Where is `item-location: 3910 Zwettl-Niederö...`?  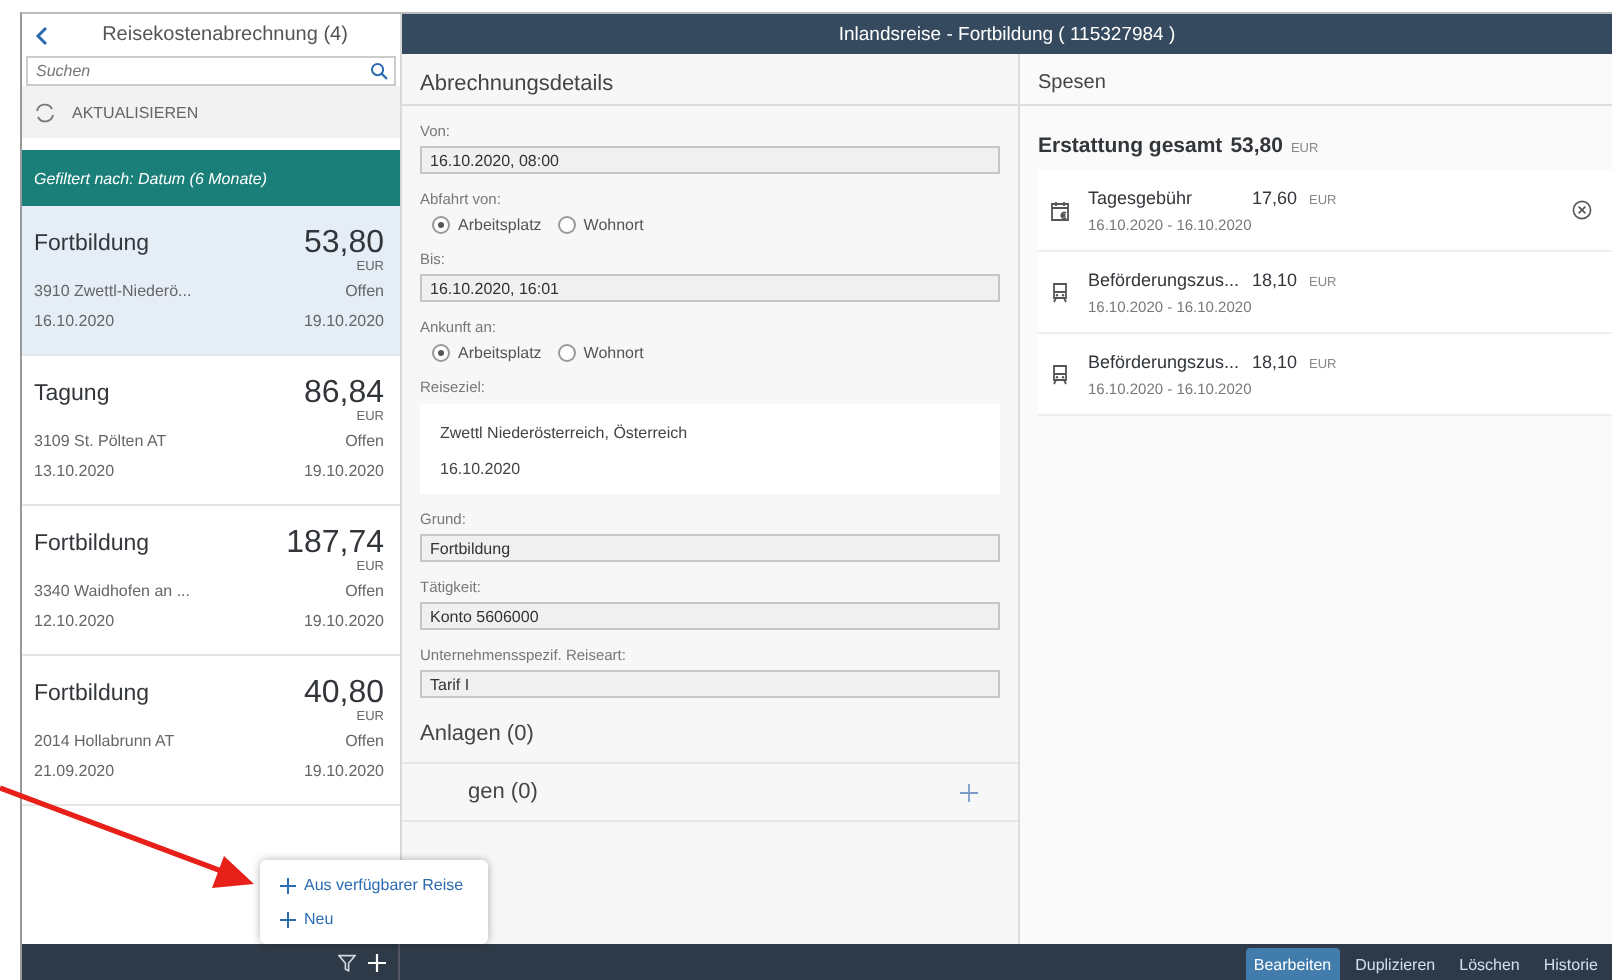 item-location: 3910 Zwettl-Niederö... is located at coordinates (113, 291).